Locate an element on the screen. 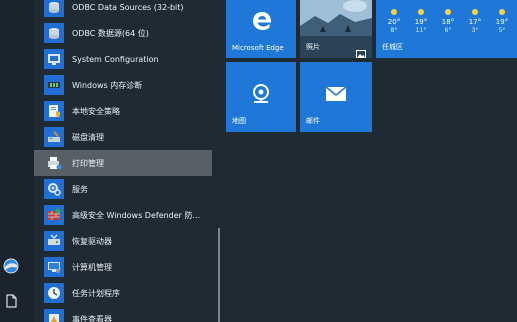 The image size is (517, 322). weather-low: 8° is located at coordinates (394, 30).